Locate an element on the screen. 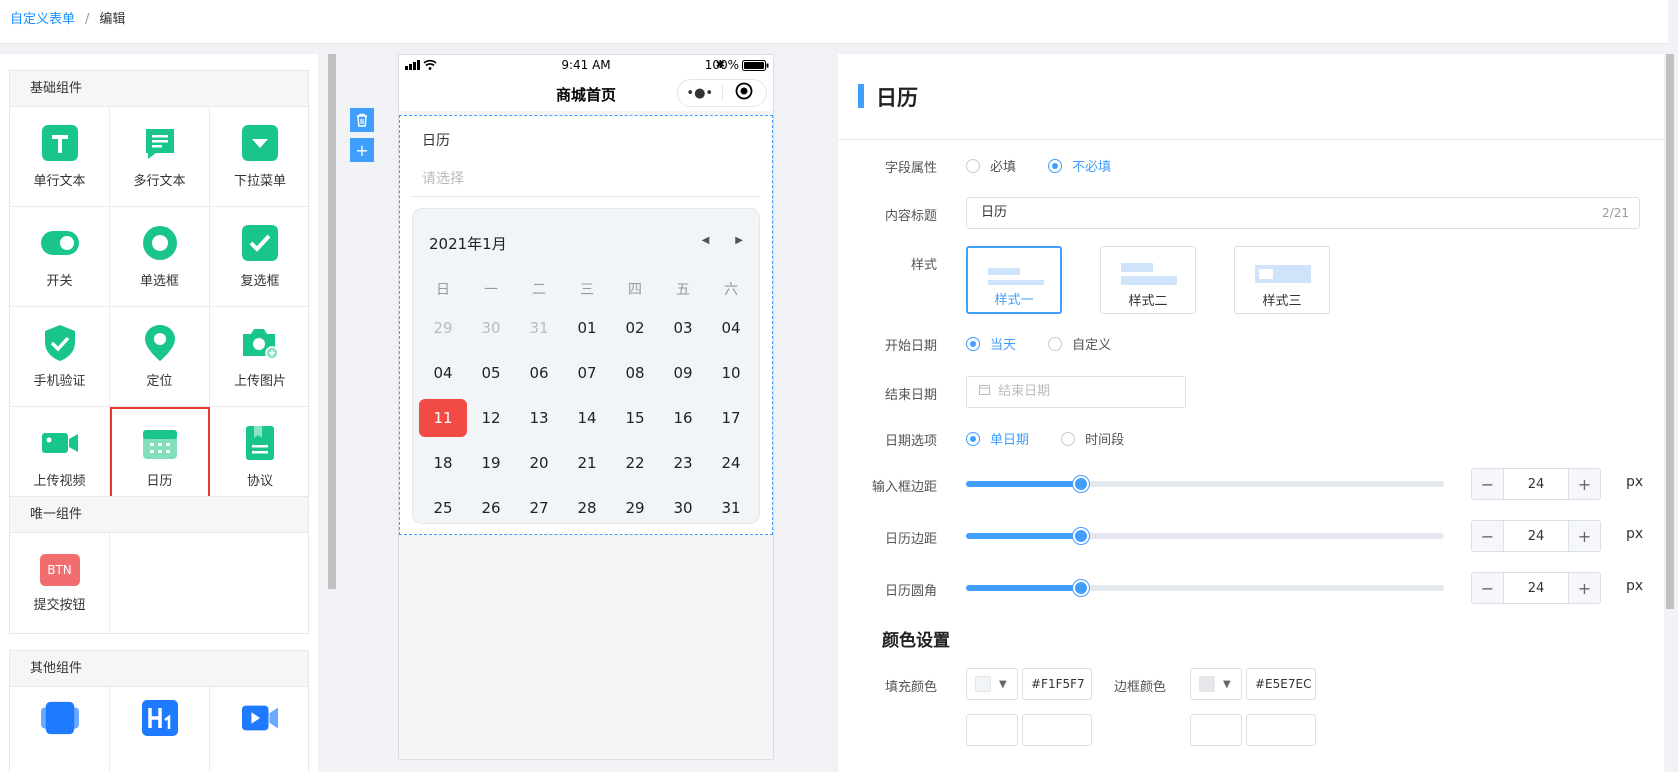 Image resolution: width=1678 pixels, height=772 pixels. more-dots-icon: •●• is located at coordinates (700, 93).